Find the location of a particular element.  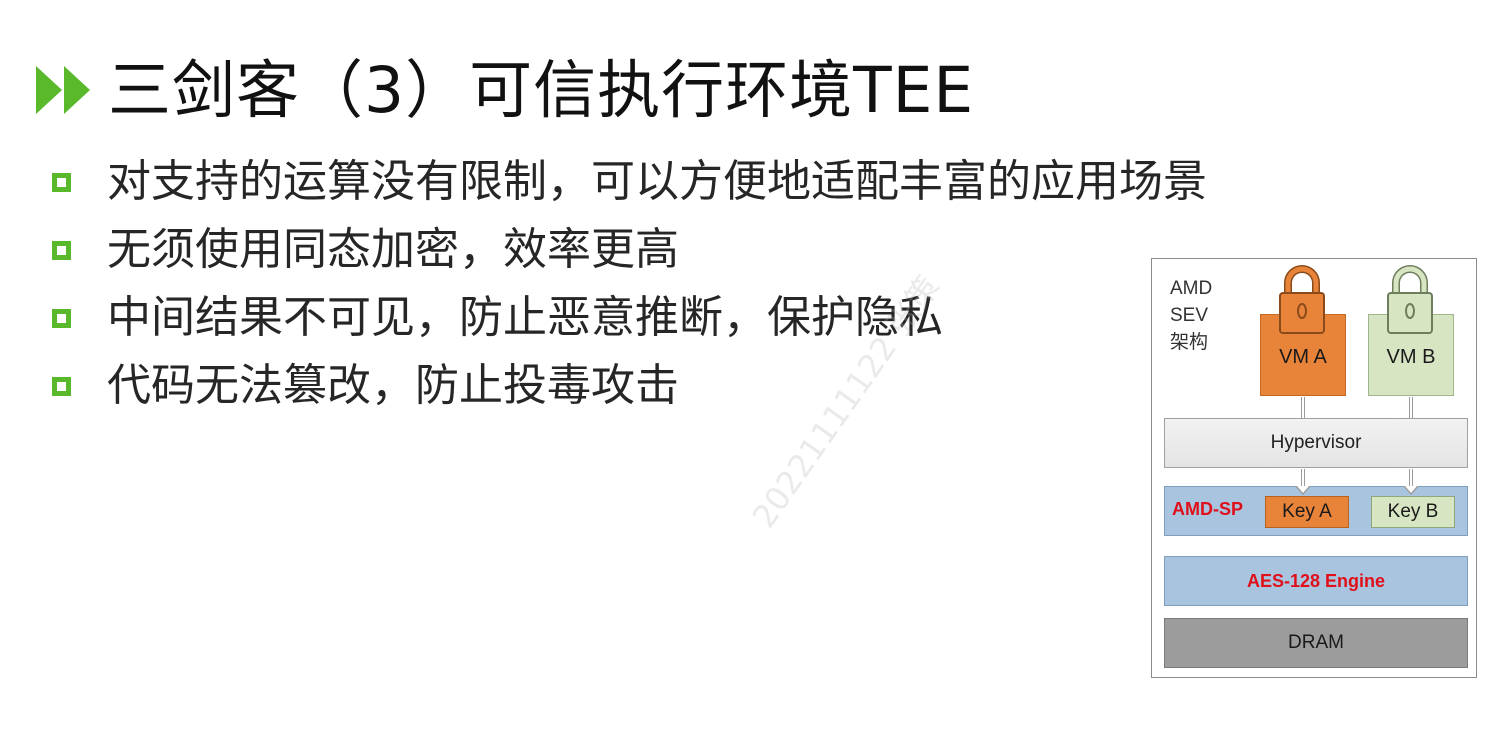

diagram-label: AMD SEV 架构 is located at coordinates (1191, 315).